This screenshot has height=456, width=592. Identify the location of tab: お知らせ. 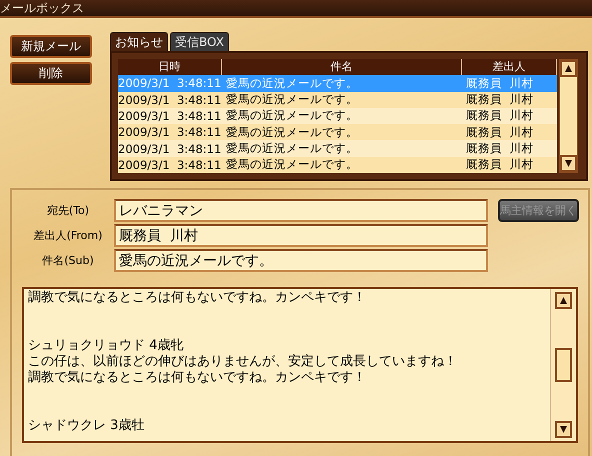
(139, 41).